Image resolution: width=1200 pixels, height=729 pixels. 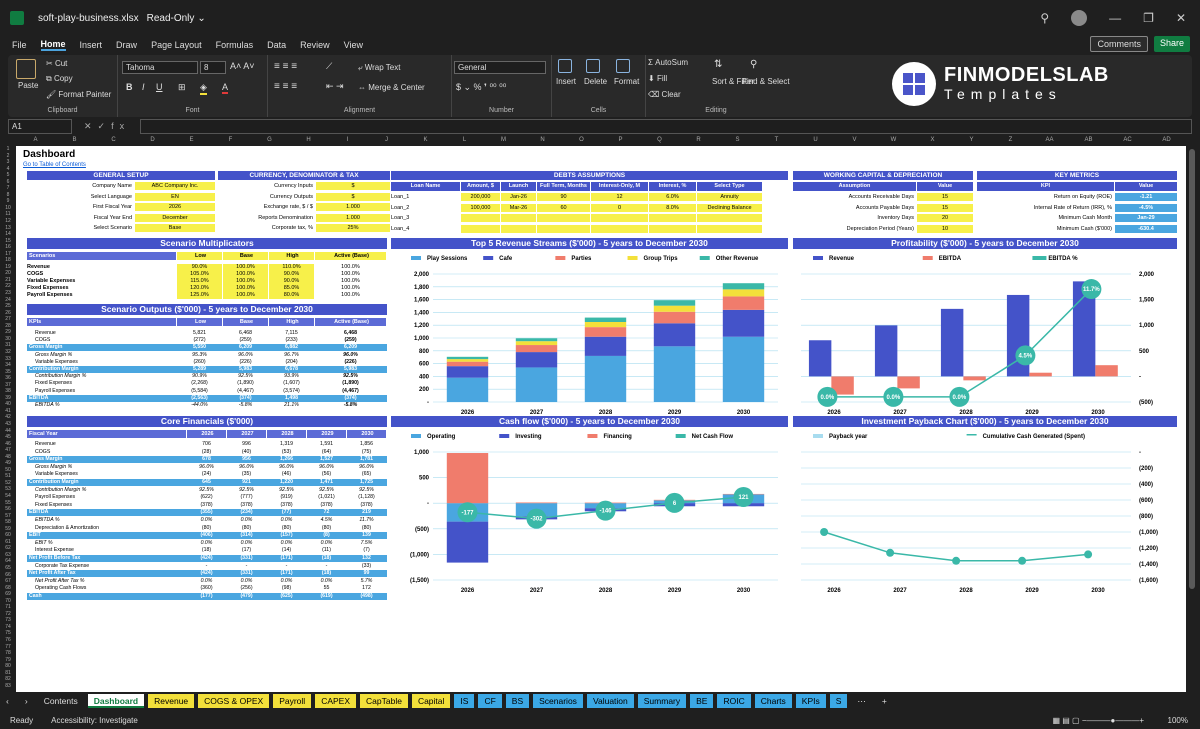 I want to click on wrap-text-button: ⤶ Wrap Text, so click(x=379, y=68).